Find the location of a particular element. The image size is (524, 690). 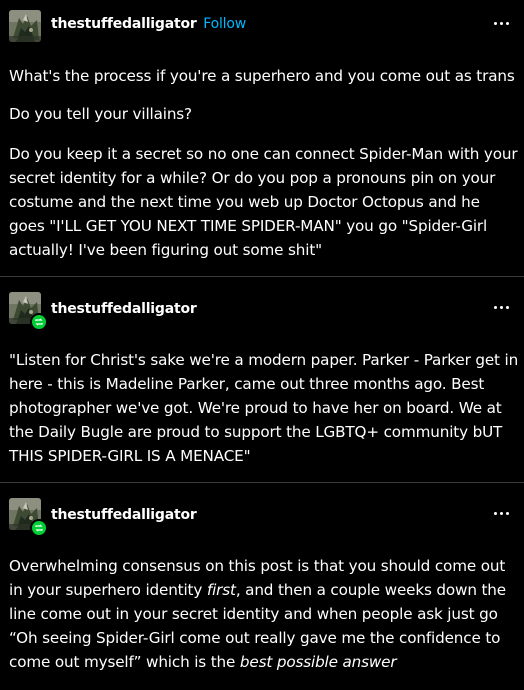

username: thestuffedalligator Follow is located at coordinates (148, 24).